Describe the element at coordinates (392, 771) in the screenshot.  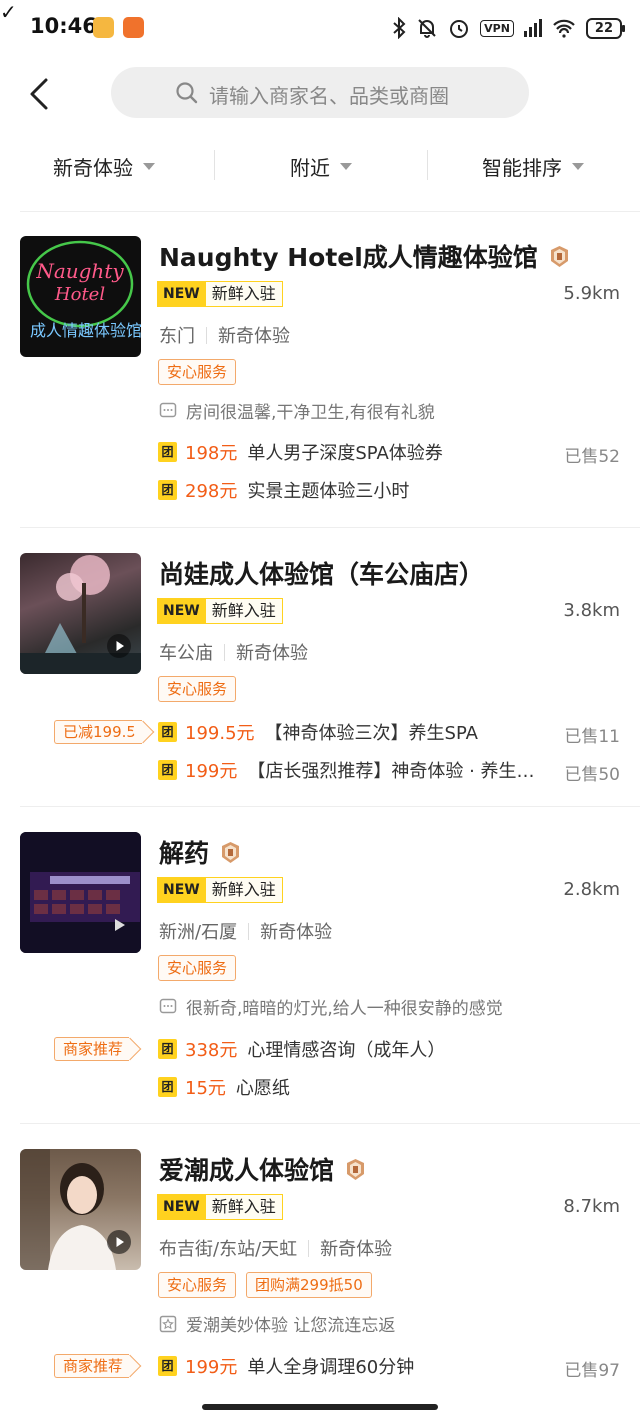
I see `deal-name: 【店长强烈推荐】神奇体验 · 养生SPA` at that location.